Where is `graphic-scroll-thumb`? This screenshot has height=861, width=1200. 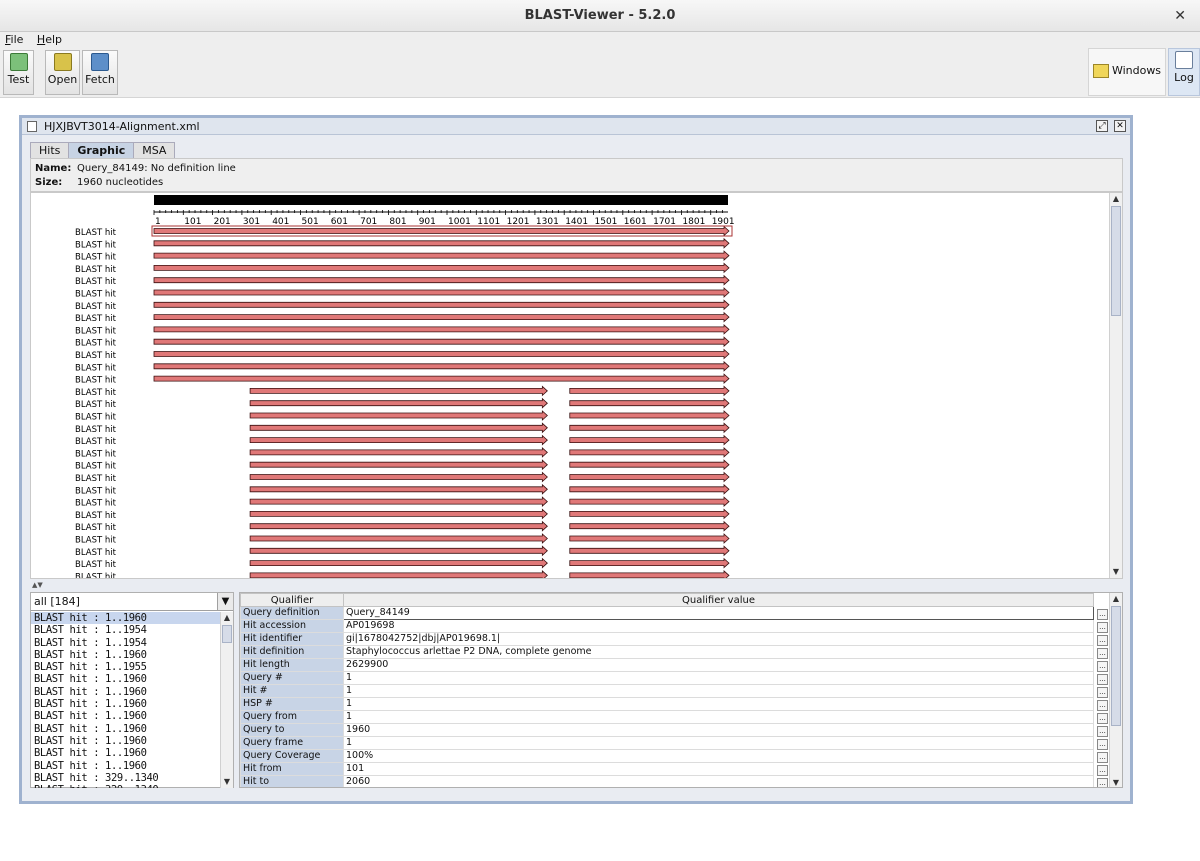 graphic-scroll-thumb is located at coordinates (1116, 261).